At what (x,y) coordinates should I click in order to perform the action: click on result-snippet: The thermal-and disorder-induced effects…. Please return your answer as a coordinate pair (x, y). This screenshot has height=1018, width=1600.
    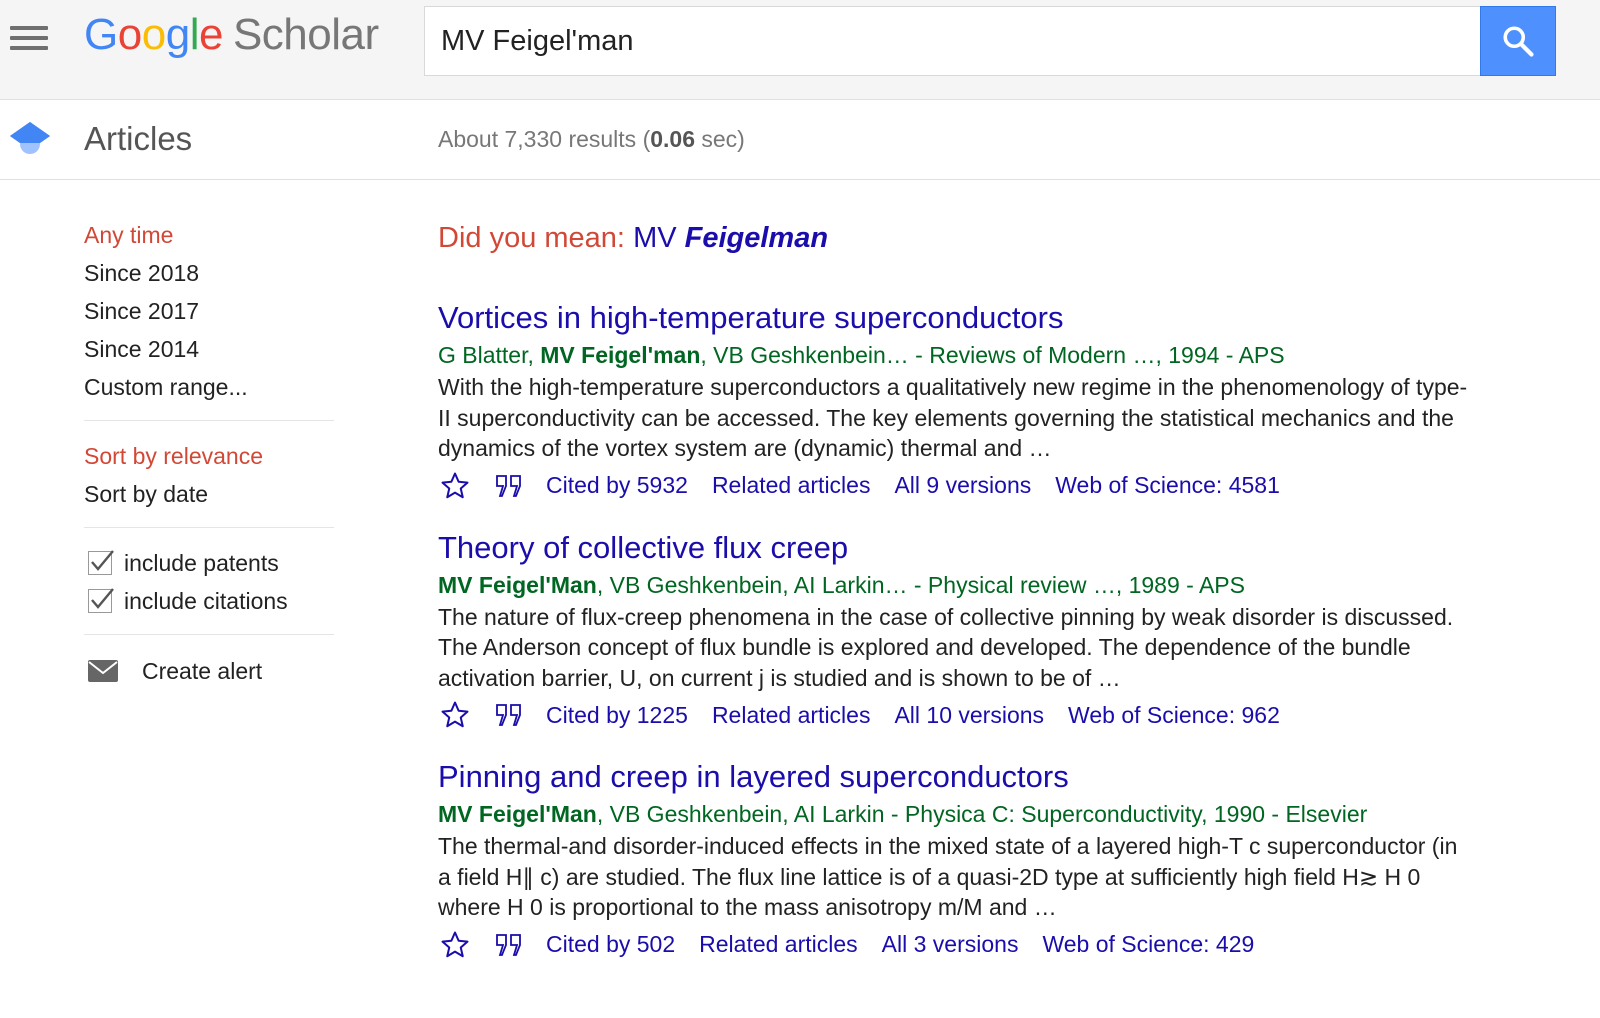
    Looking at the image, I should click on (948, 876).